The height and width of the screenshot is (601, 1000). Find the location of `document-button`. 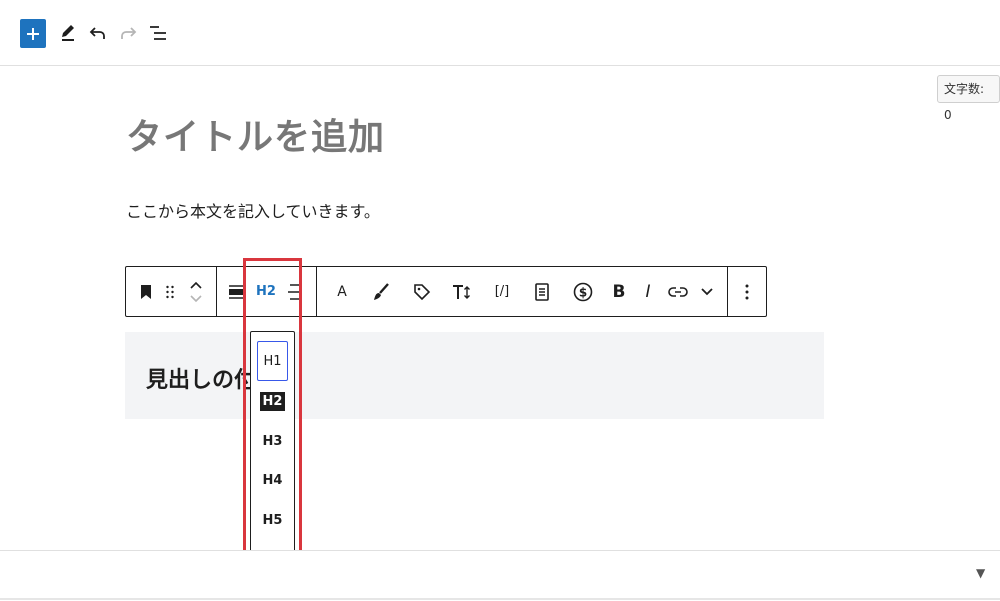

document-button is located at coordinates (542, 291).